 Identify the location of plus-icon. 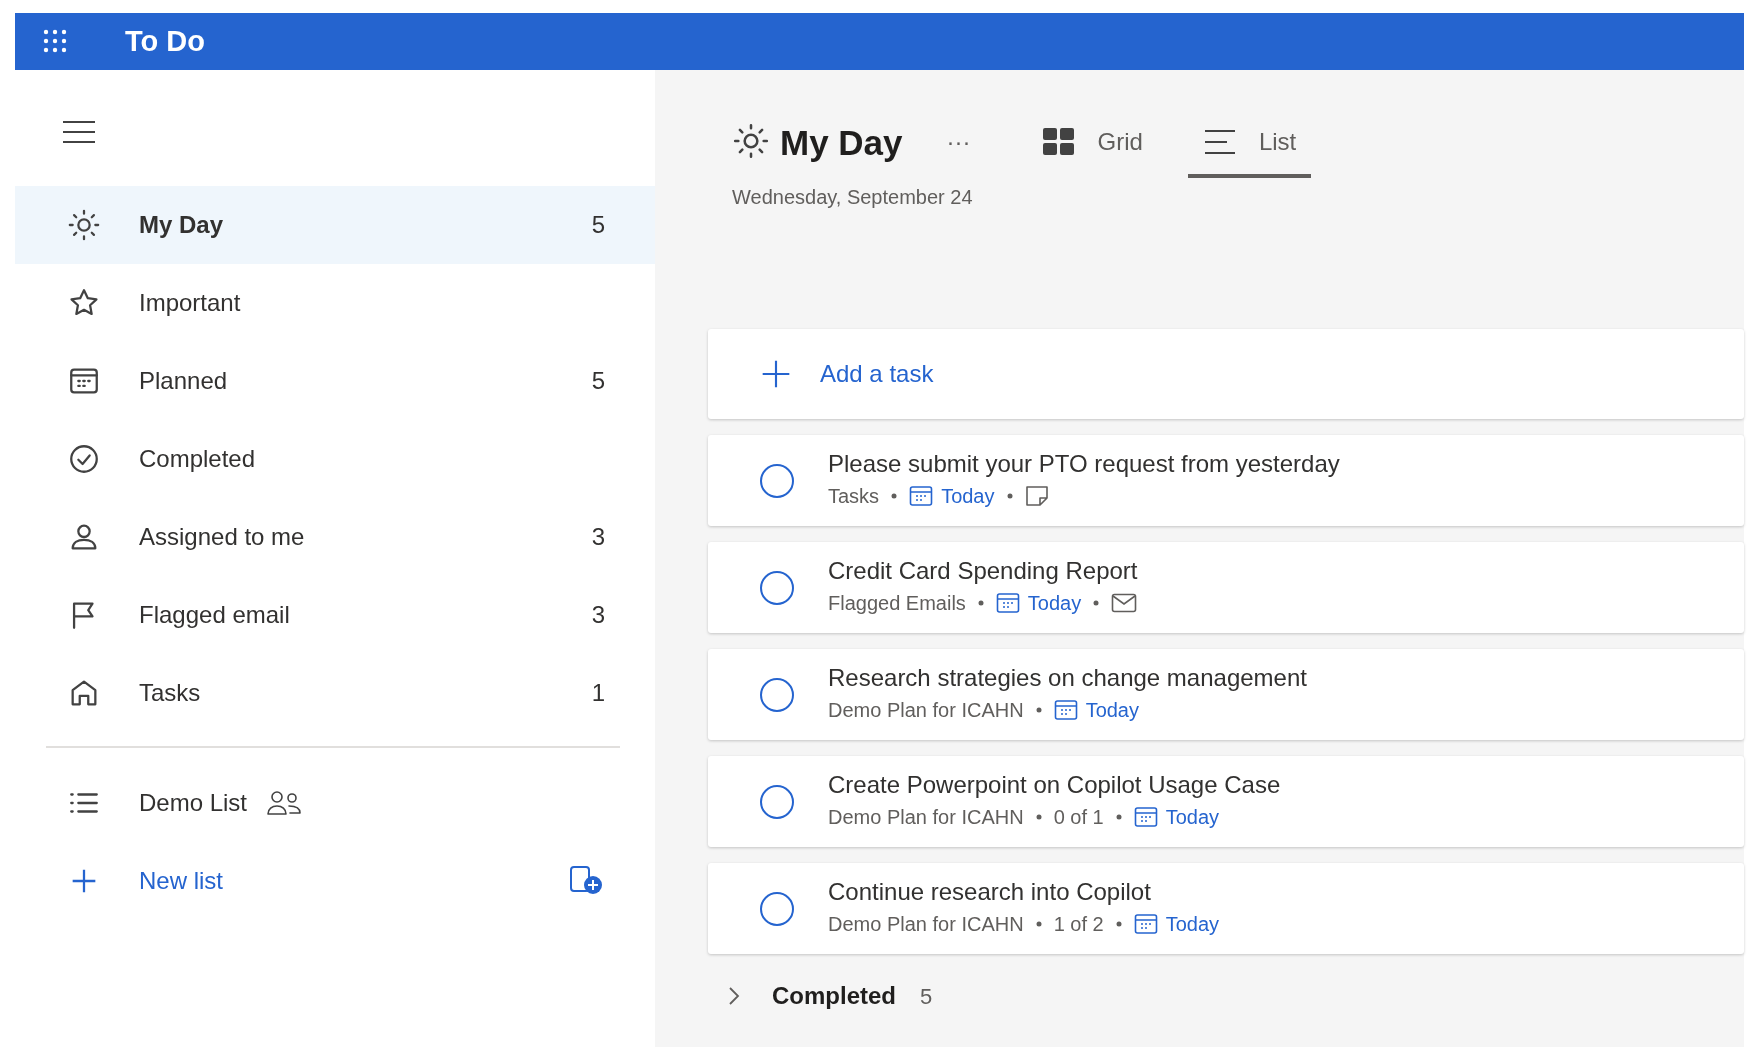
(776, 374).